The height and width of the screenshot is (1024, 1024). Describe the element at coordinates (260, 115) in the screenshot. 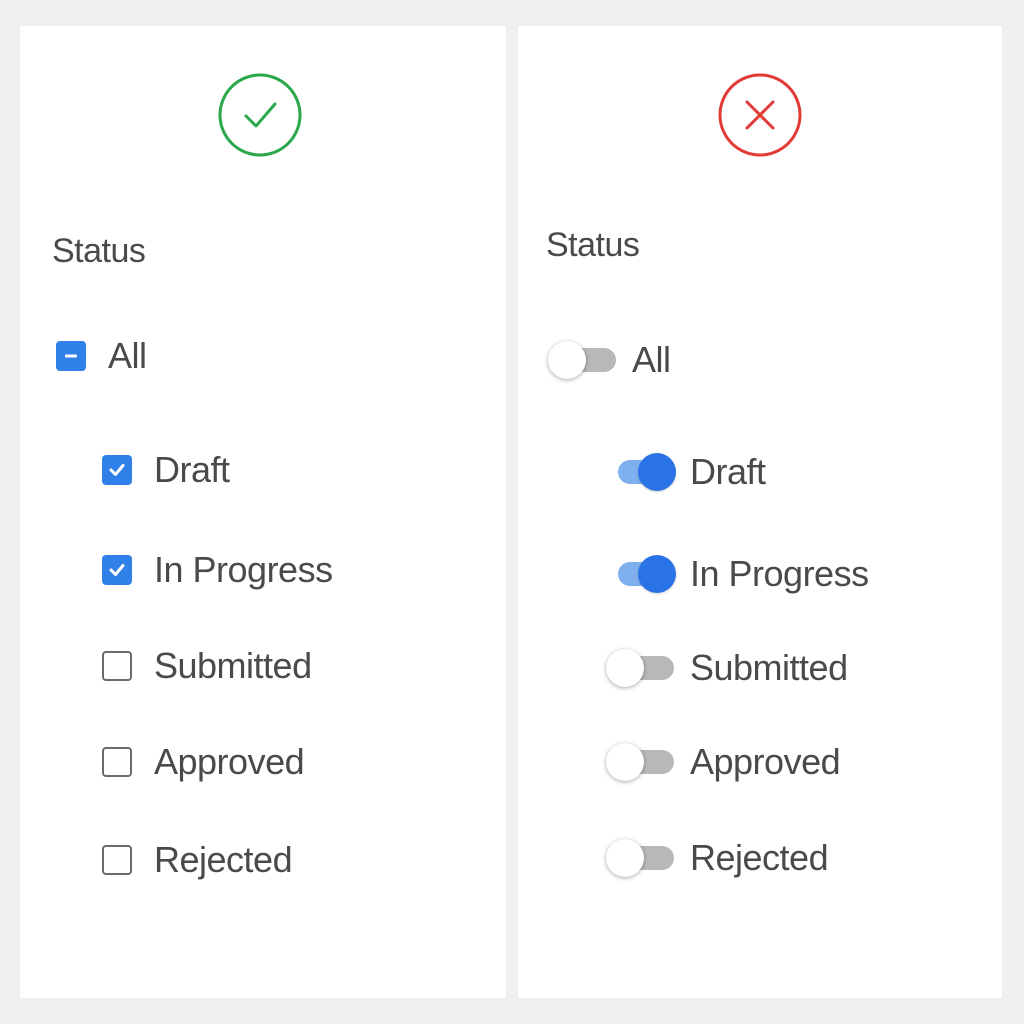

I see `check-circle-icon` at that location.